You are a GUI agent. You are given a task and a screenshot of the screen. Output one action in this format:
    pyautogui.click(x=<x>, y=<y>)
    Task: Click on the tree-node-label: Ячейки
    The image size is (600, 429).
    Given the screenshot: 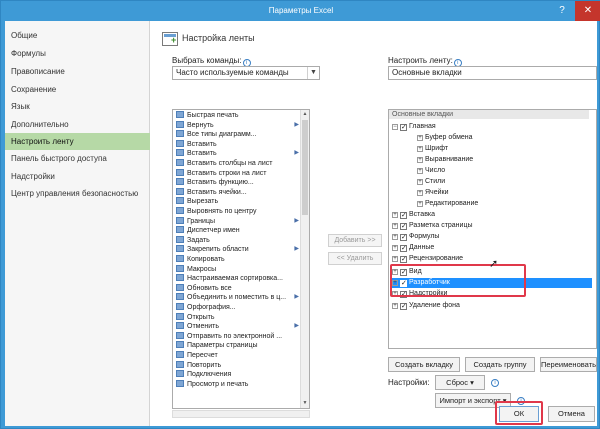 What is the action you would take?
    pyautogui.click(x=437, y=192)
    